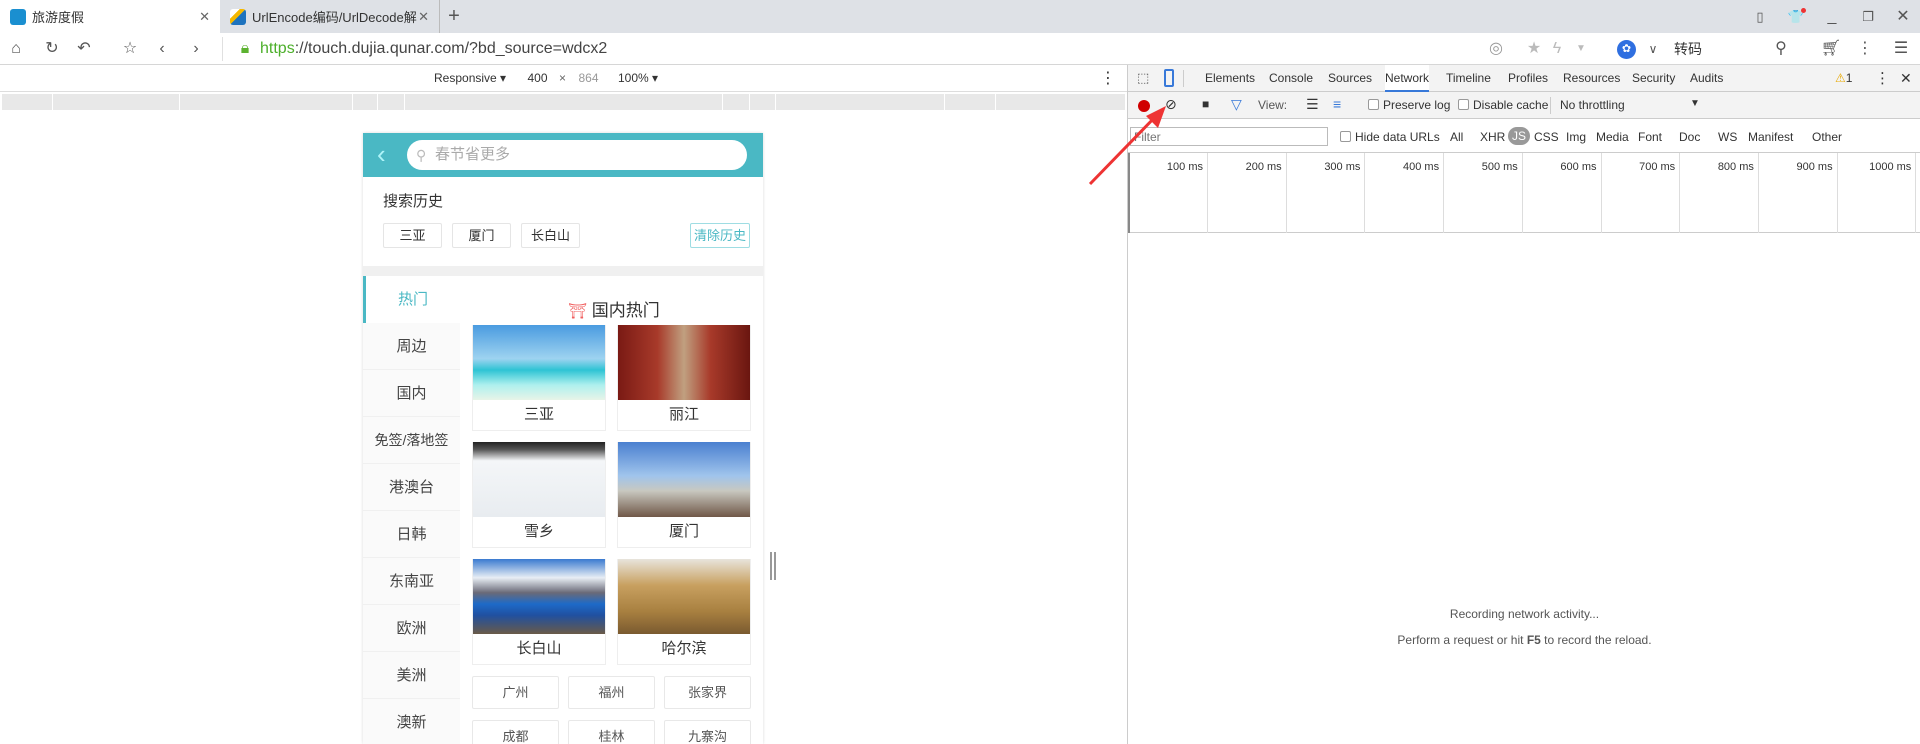  Describe the element at coordinates (411, 393) in the screenshot. I see `sidebar-item-domestic: 国内` at that location.